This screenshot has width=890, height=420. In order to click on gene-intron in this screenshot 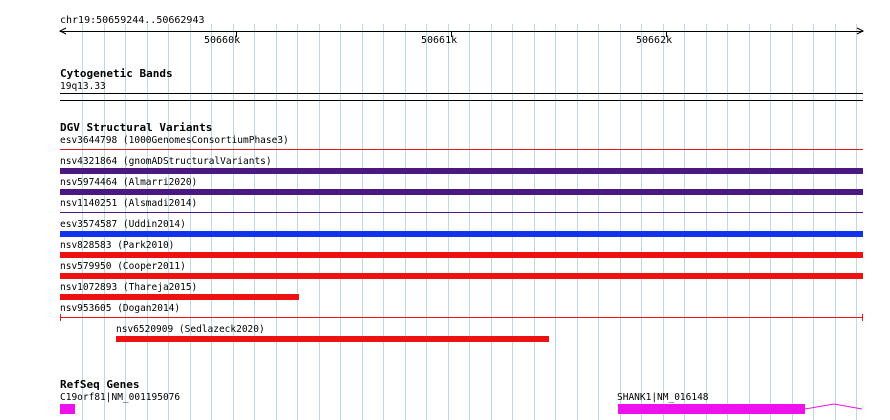, I will do `click(833, 406)`.